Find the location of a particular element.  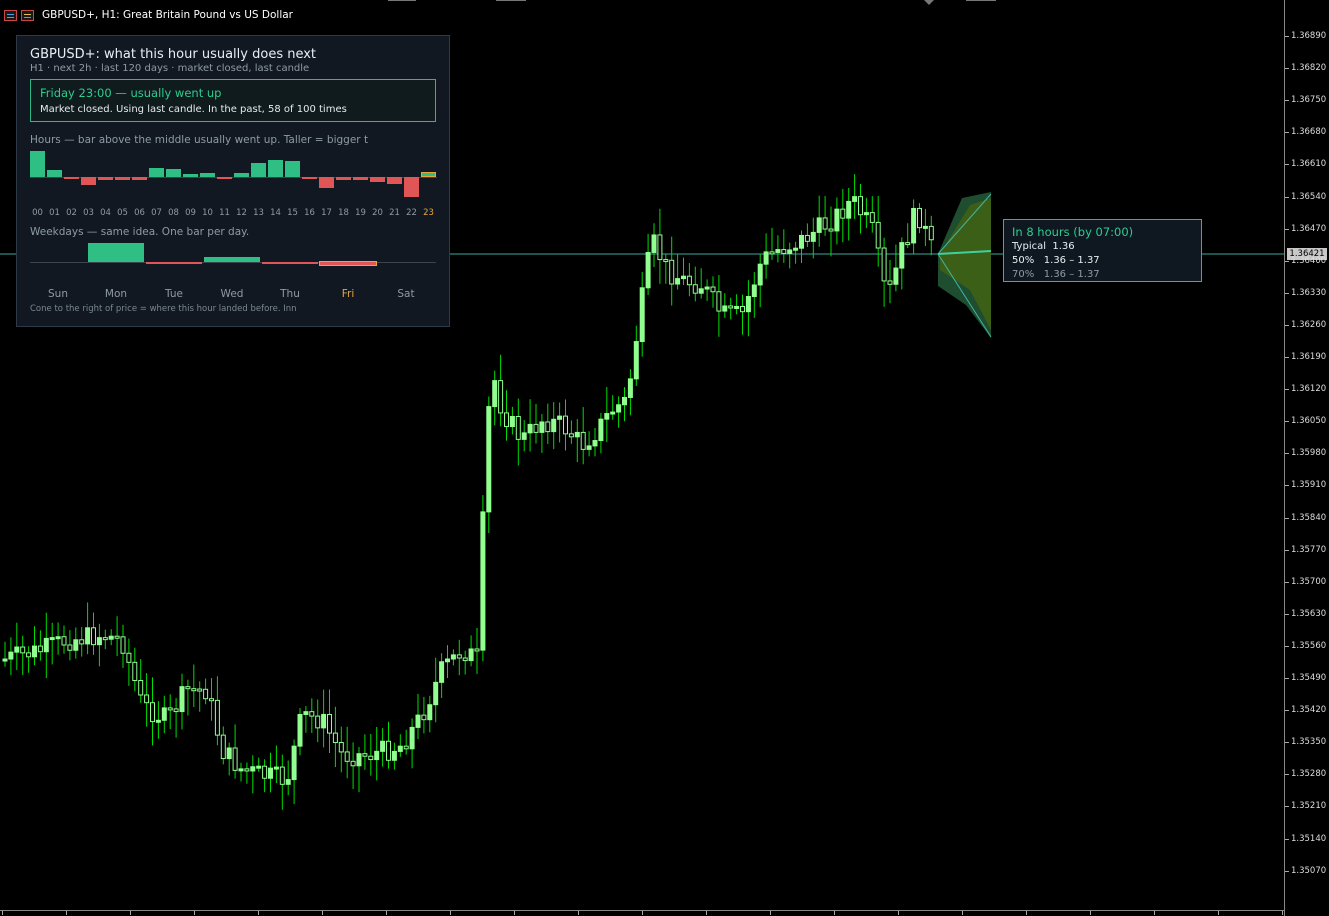

forecast-50pct: 50% 1.36 – 1.37 is located at coordinates (1056, 260).